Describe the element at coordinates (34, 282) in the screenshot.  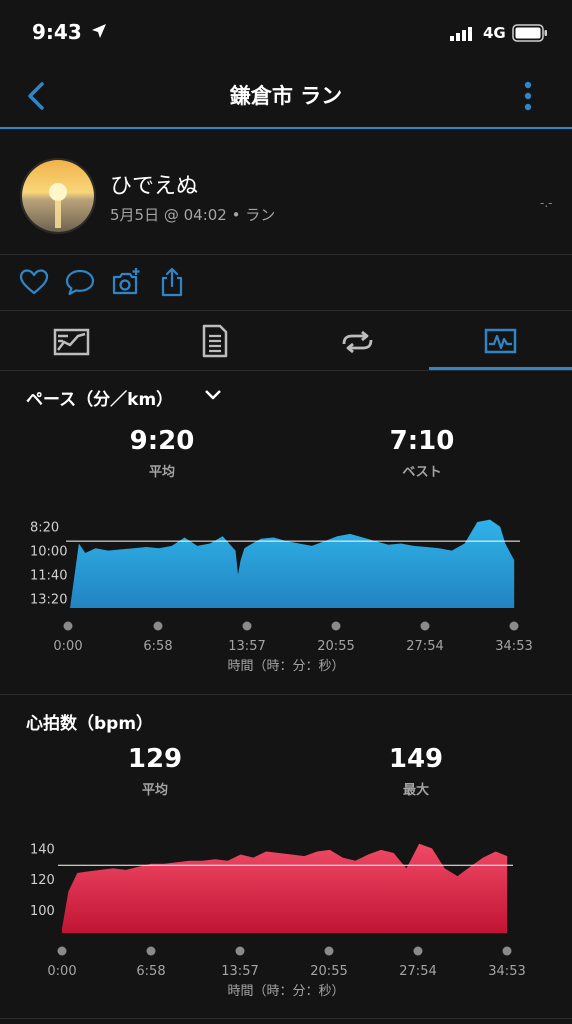
I see `heart-icon` at that location.